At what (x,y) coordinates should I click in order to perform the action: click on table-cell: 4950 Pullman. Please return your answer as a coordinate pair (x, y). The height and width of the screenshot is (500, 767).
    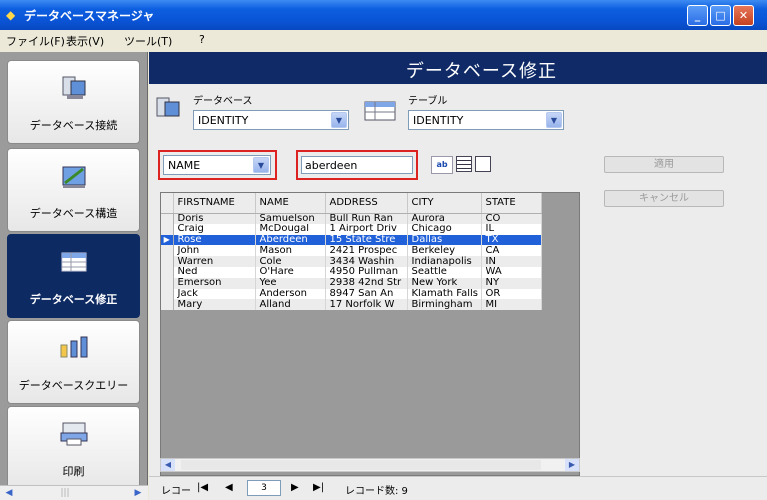
    Looking at the image, I should click on (366, 272).